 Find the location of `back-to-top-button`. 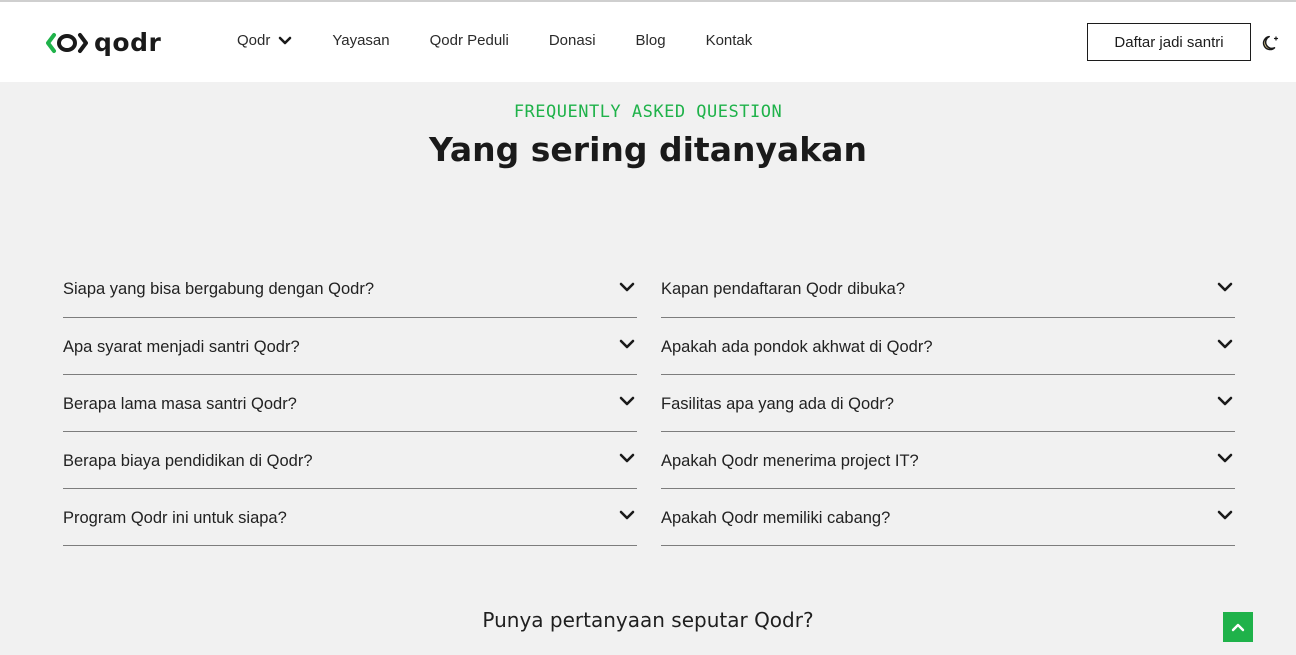

back-to-top-button is located at coordinates (1238, 627).